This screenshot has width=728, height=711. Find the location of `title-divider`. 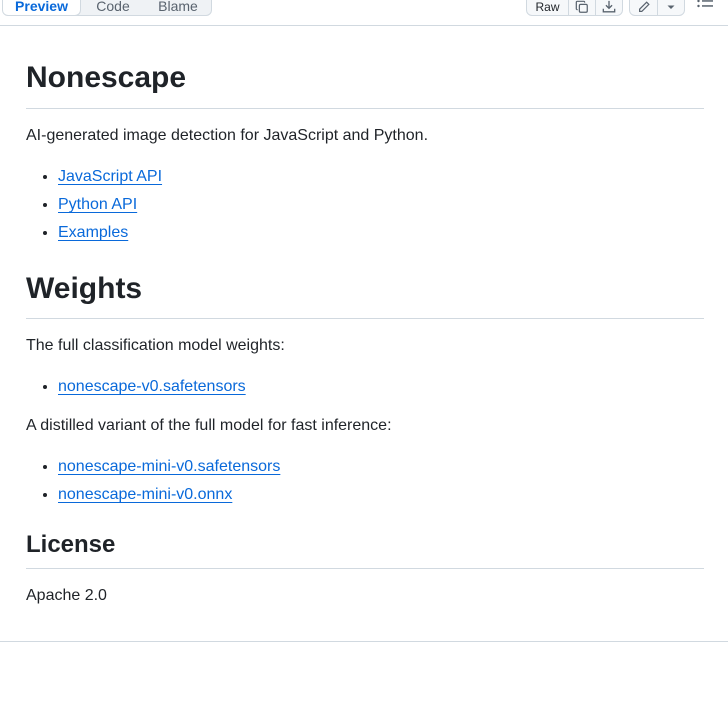

title-divider is located at coordinates (365, 108).